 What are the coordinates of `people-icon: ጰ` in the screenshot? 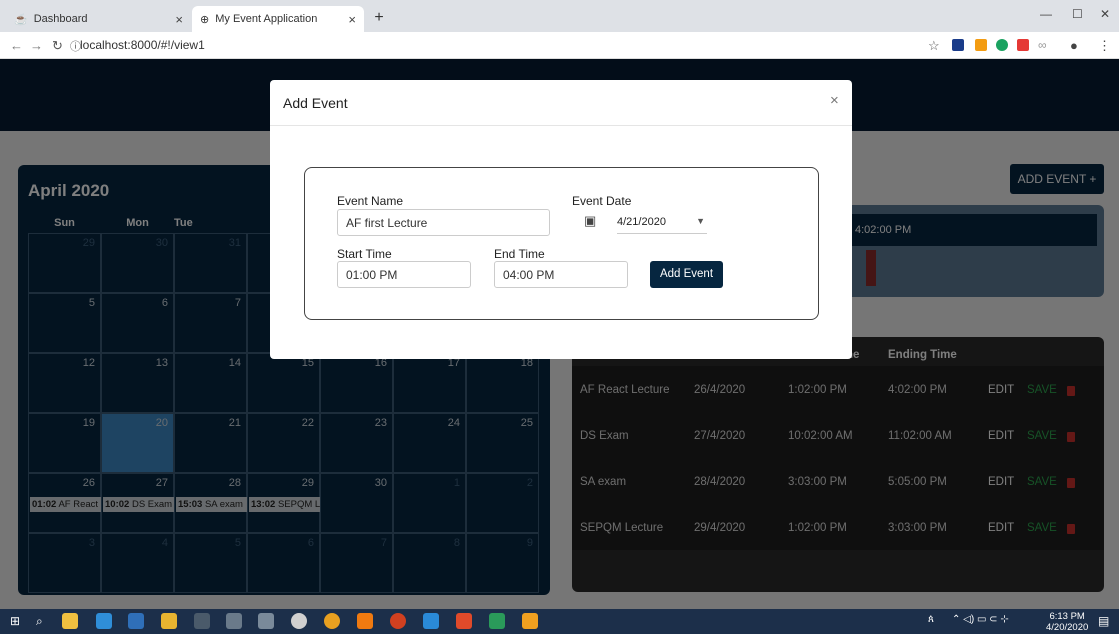 It's located at (931, 619).